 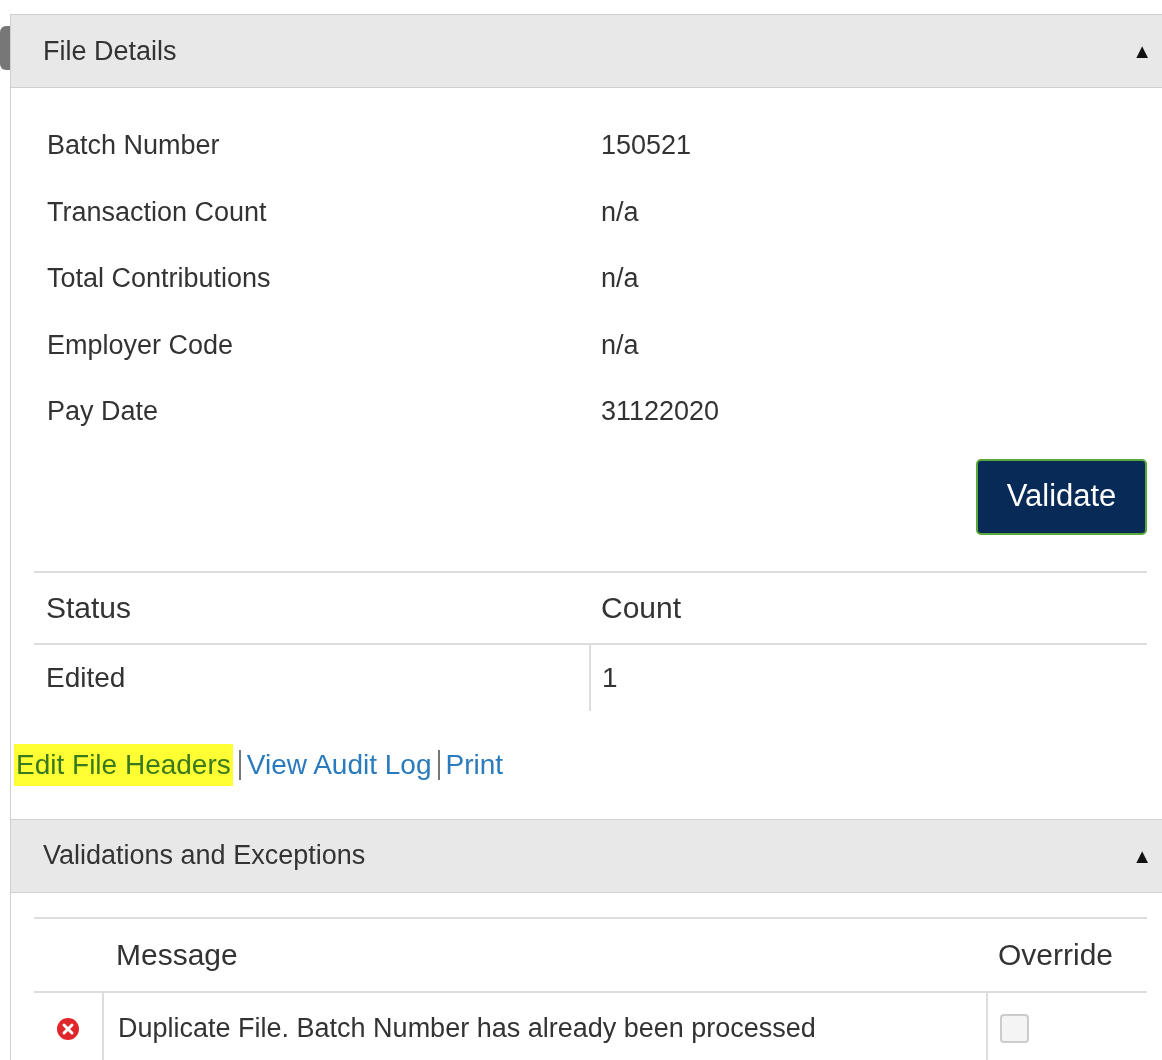 What do you see at coordinates (586, 855) in the screenshot?
I see `section-header: Validations and Exceptions ▲` at bounding box center [586, 855].